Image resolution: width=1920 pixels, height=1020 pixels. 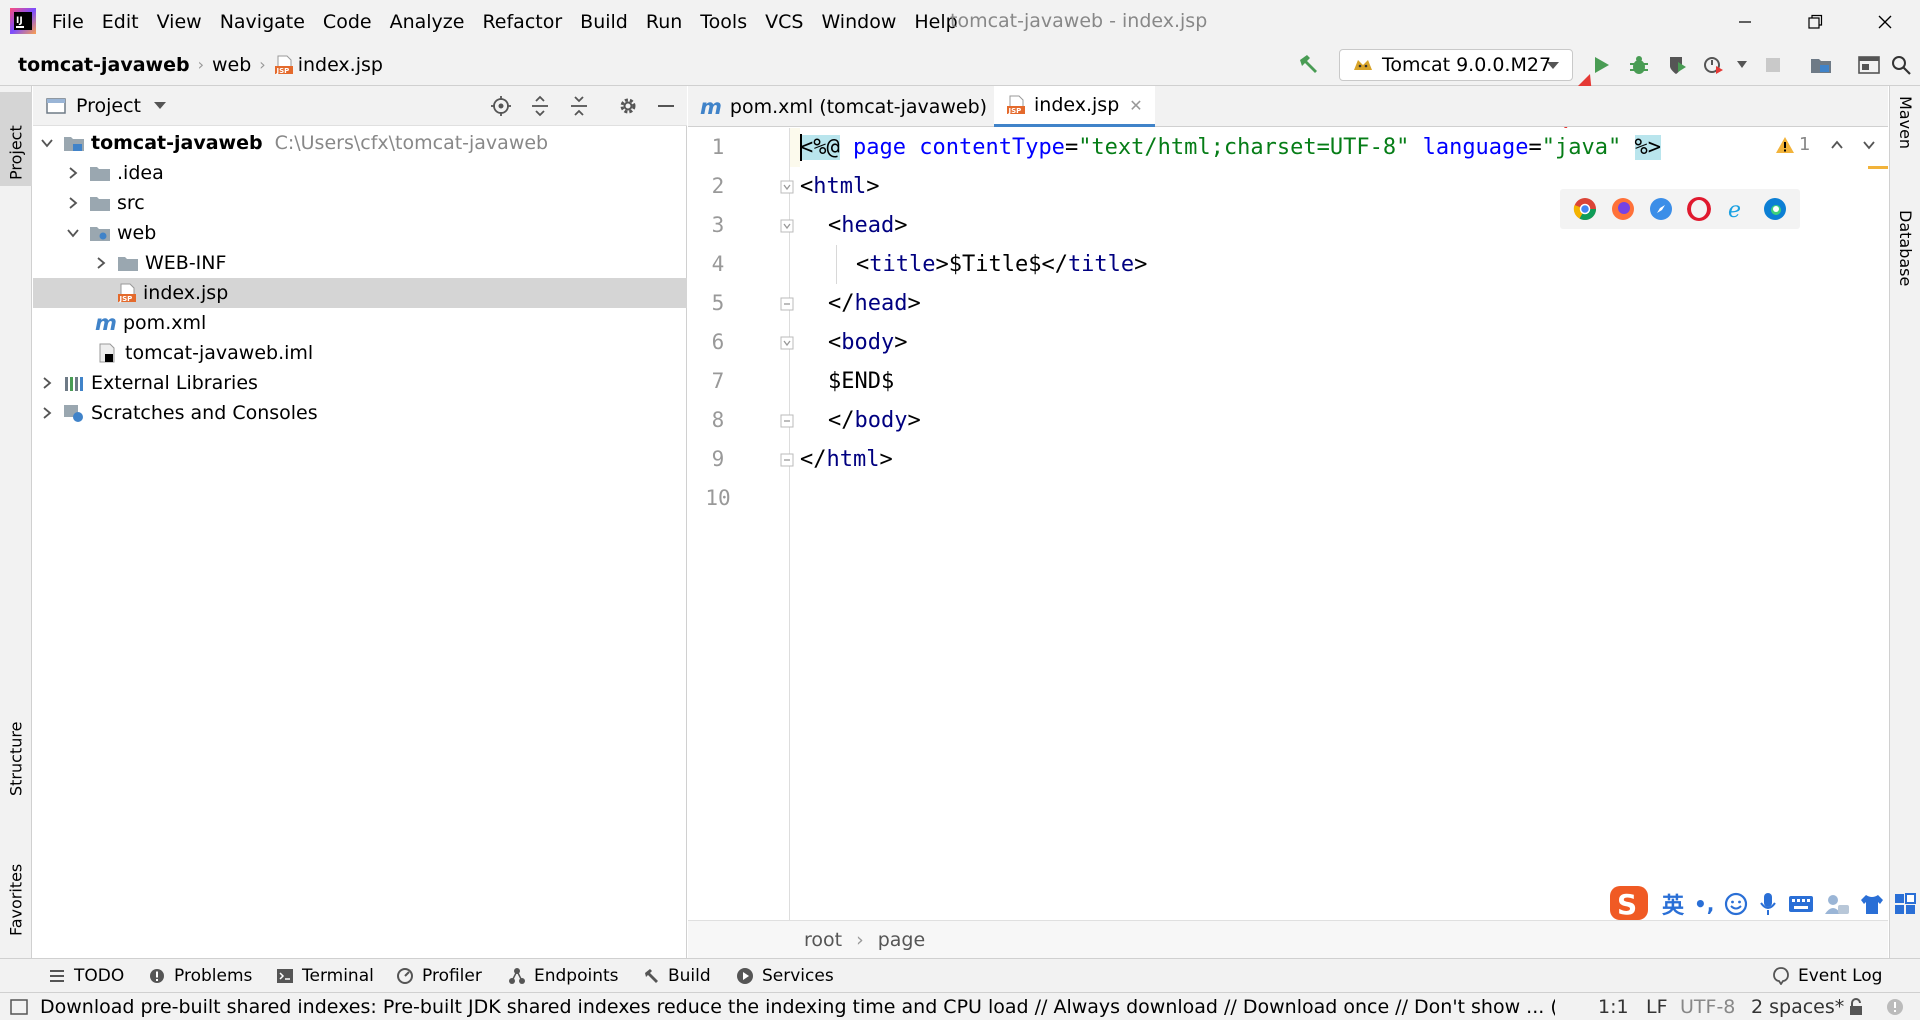 I want to click on endpoints-tool-button: Endpoints, so click(x=563, y=976).